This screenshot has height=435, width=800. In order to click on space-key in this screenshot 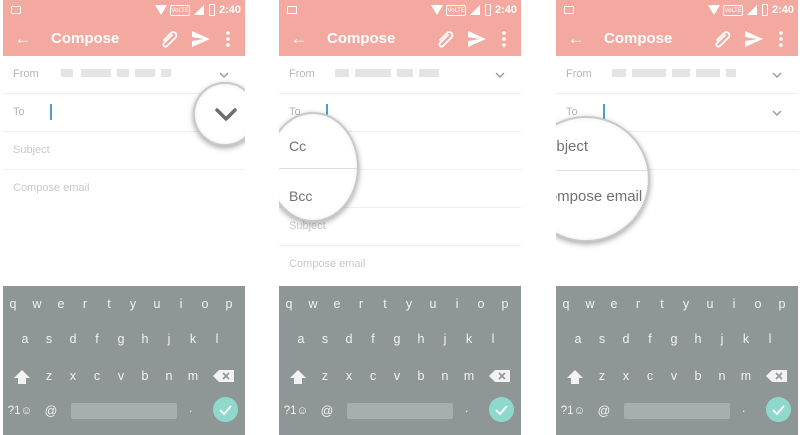, I will do `click(400, 411)`.